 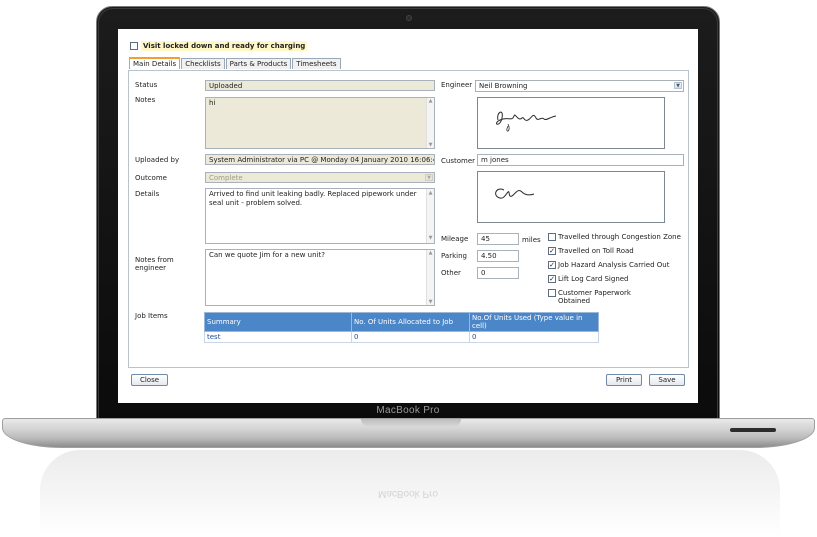 What do you see at coordinates (498, 239) in the screenshot?
I see `mileage-field: 45` at bounding box center [498, 239].